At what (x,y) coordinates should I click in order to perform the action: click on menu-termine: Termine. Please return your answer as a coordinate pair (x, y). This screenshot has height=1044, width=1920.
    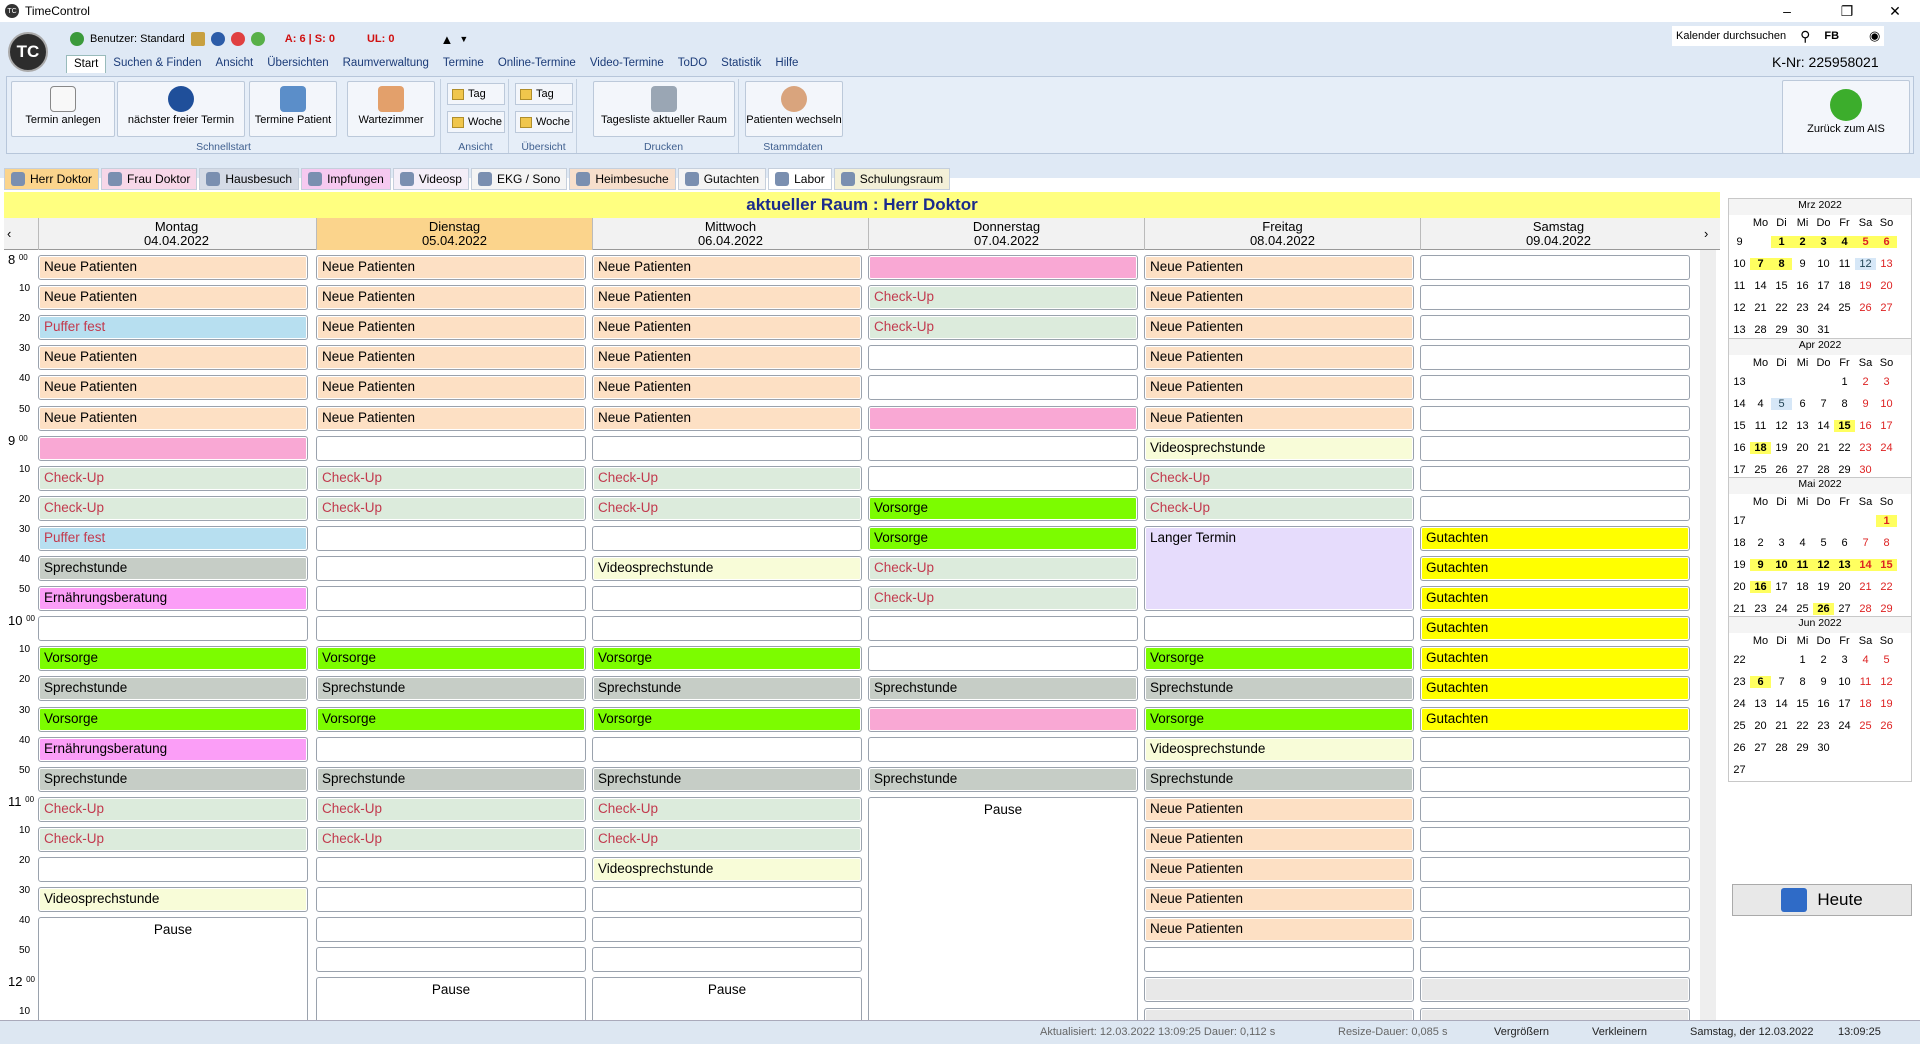
    Looking at the image, I should click on (463, 64).